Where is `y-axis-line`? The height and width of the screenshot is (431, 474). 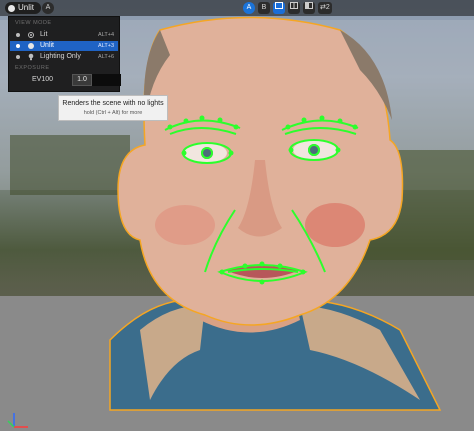
y-axis-line is located at coordinates (11, 424).